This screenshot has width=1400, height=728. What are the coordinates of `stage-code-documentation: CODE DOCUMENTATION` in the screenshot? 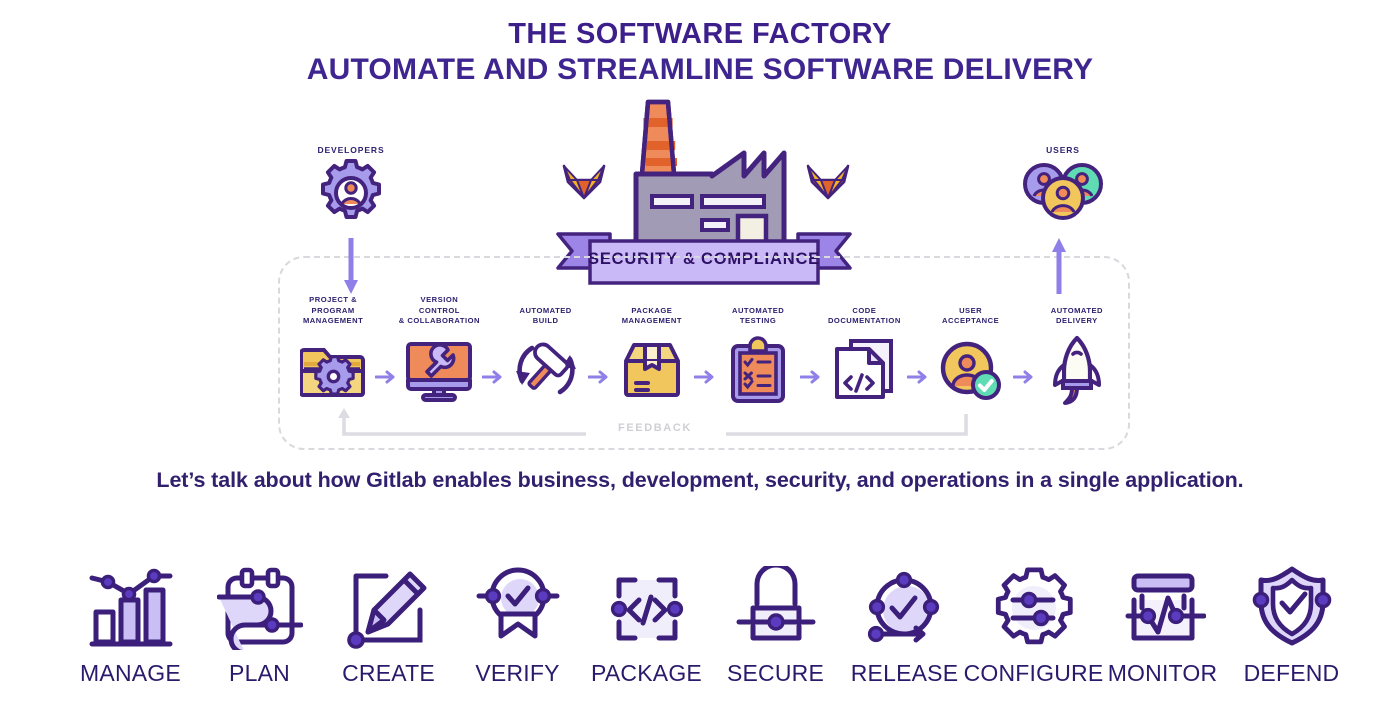 It's located at (864, 351).